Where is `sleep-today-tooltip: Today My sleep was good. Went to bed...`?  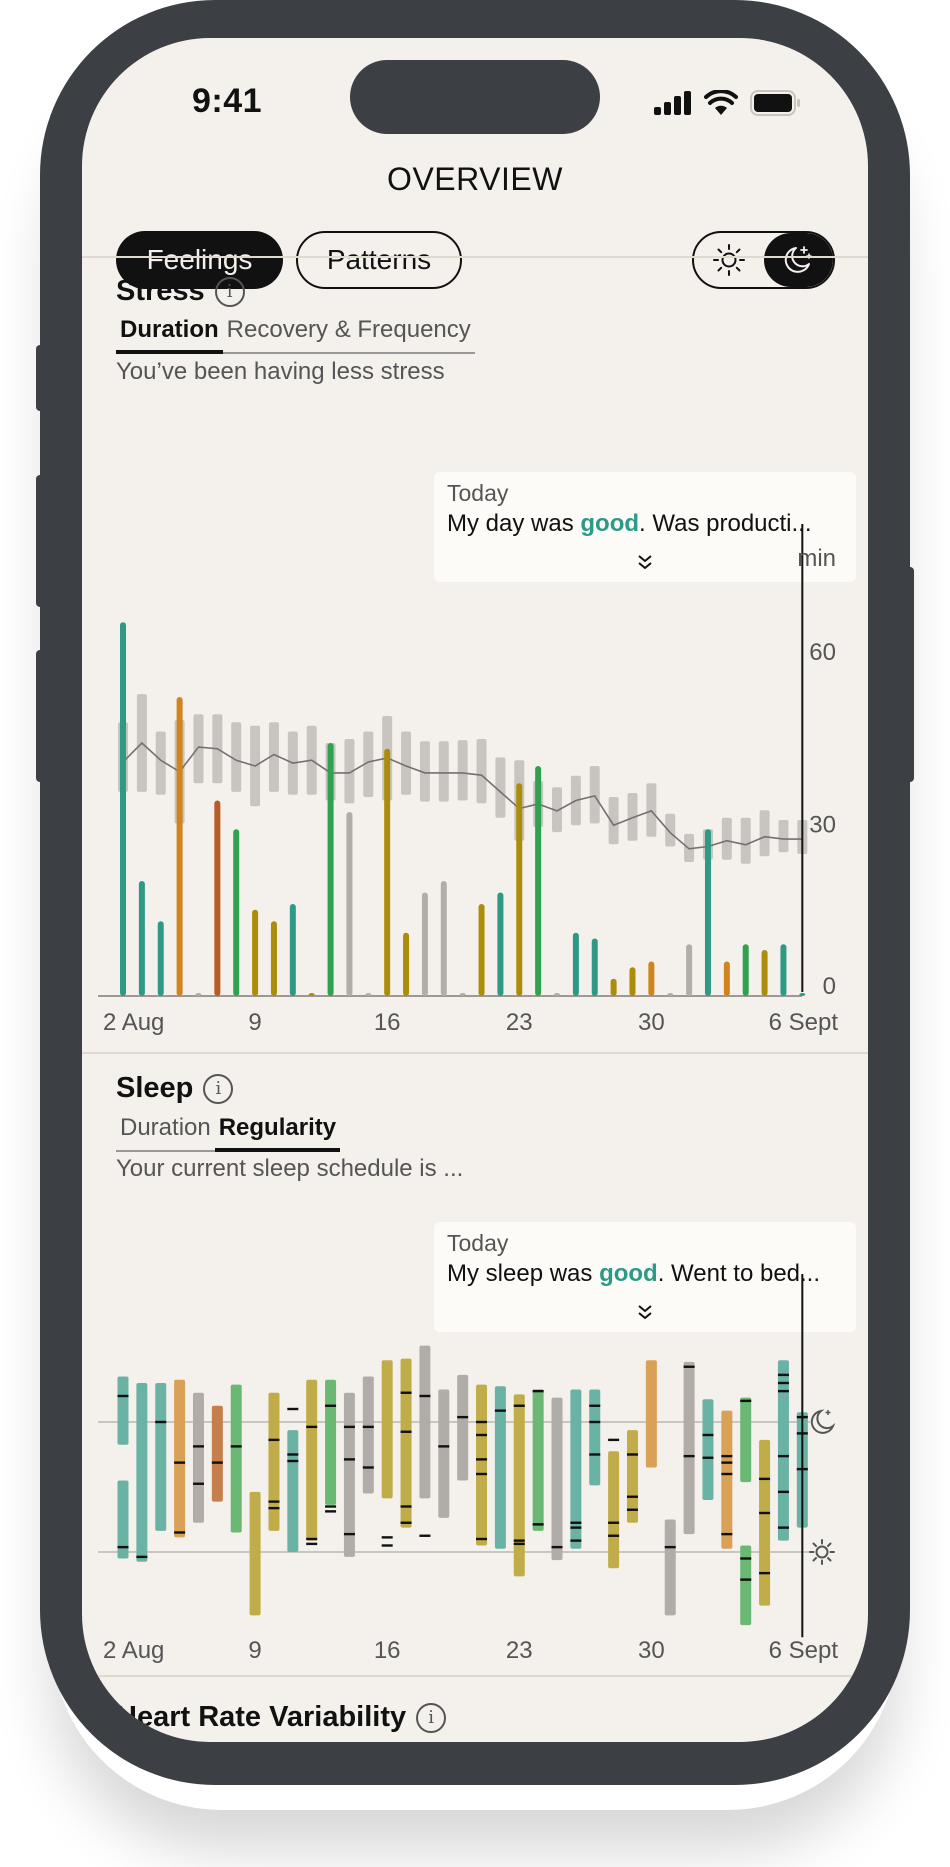 sleep-today-tooltip: Today My sleep was good. Went to bed... is located at coordinates (645, 1277).